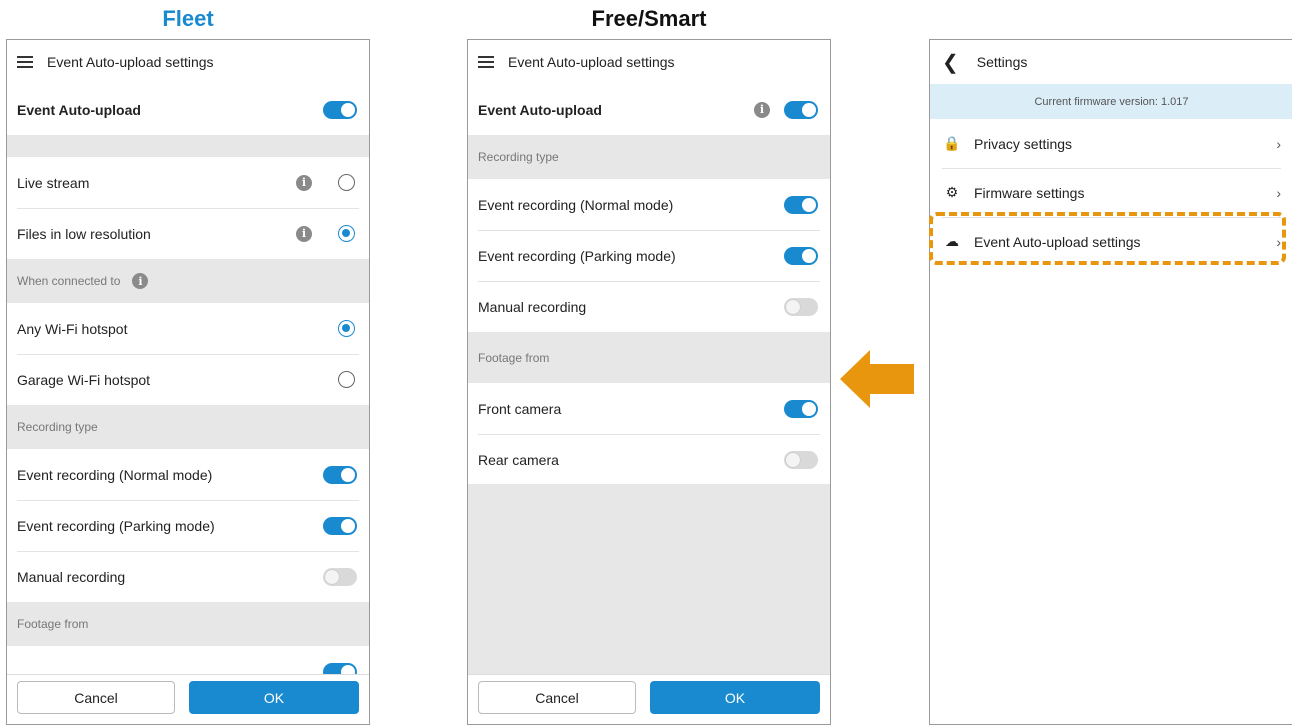 The width and height of the screenshot is (1292, 725). I want to click on page-title: Settings, so click(1002, 62).